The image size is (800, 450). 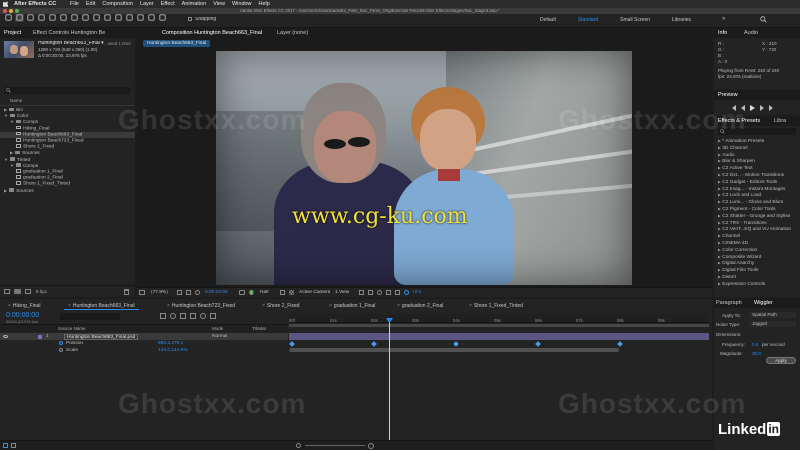 What do you see at coordinates (217, 328) in the screenshot?
I see `col-mode: Mode` at bounding box center [217, 328].